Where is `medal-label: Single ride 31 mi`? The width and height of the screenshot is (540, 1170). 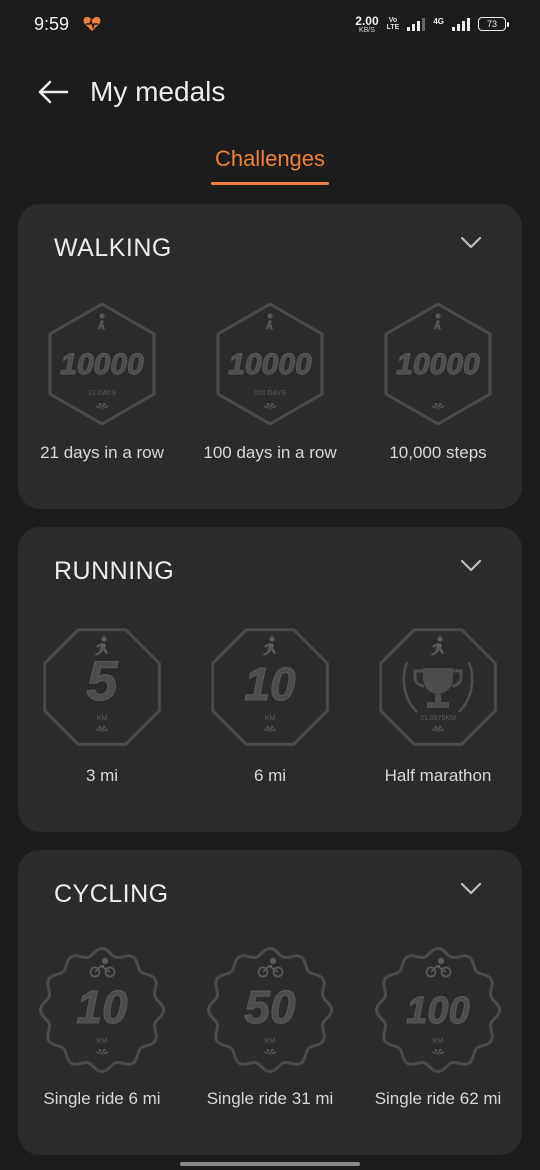
medal-label: Single ride 31 mi is located at coordinates (270, 1098).